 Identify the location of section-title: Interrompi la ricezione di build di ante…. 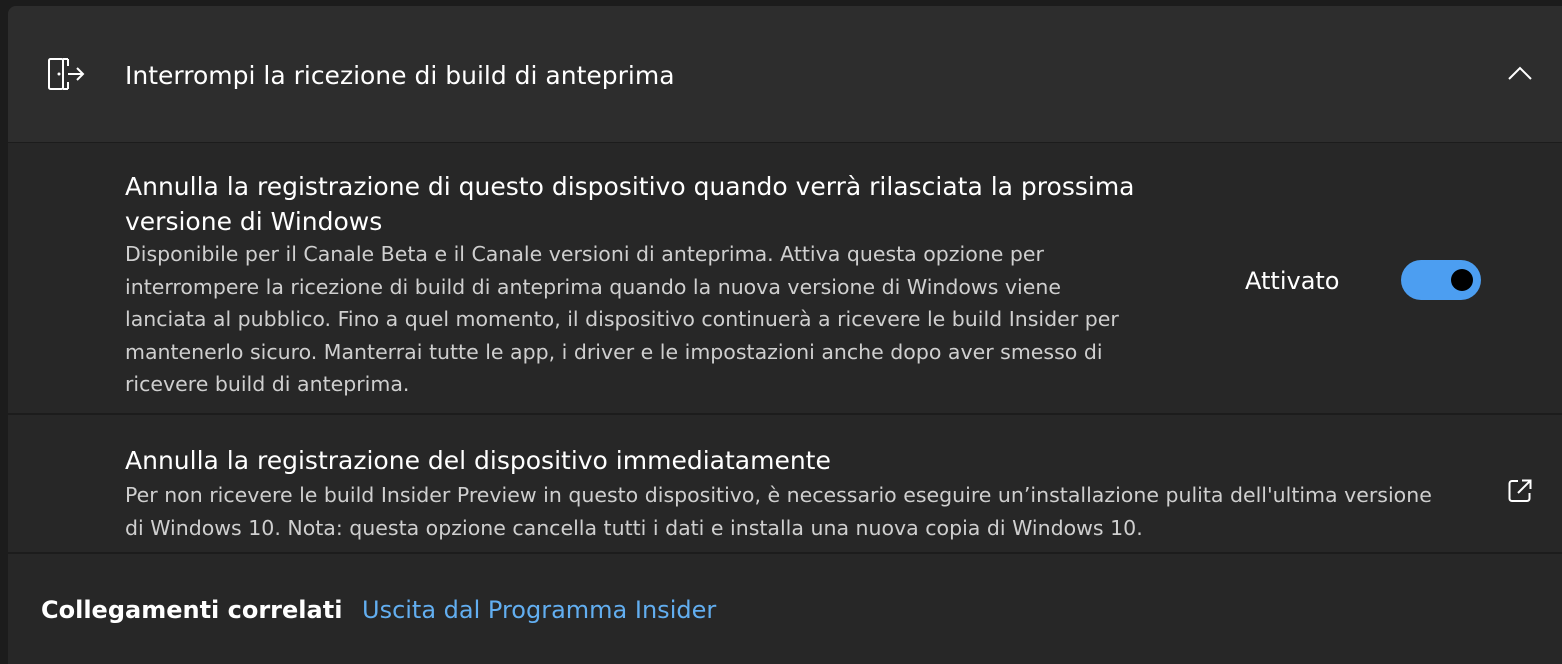
(400, 75).